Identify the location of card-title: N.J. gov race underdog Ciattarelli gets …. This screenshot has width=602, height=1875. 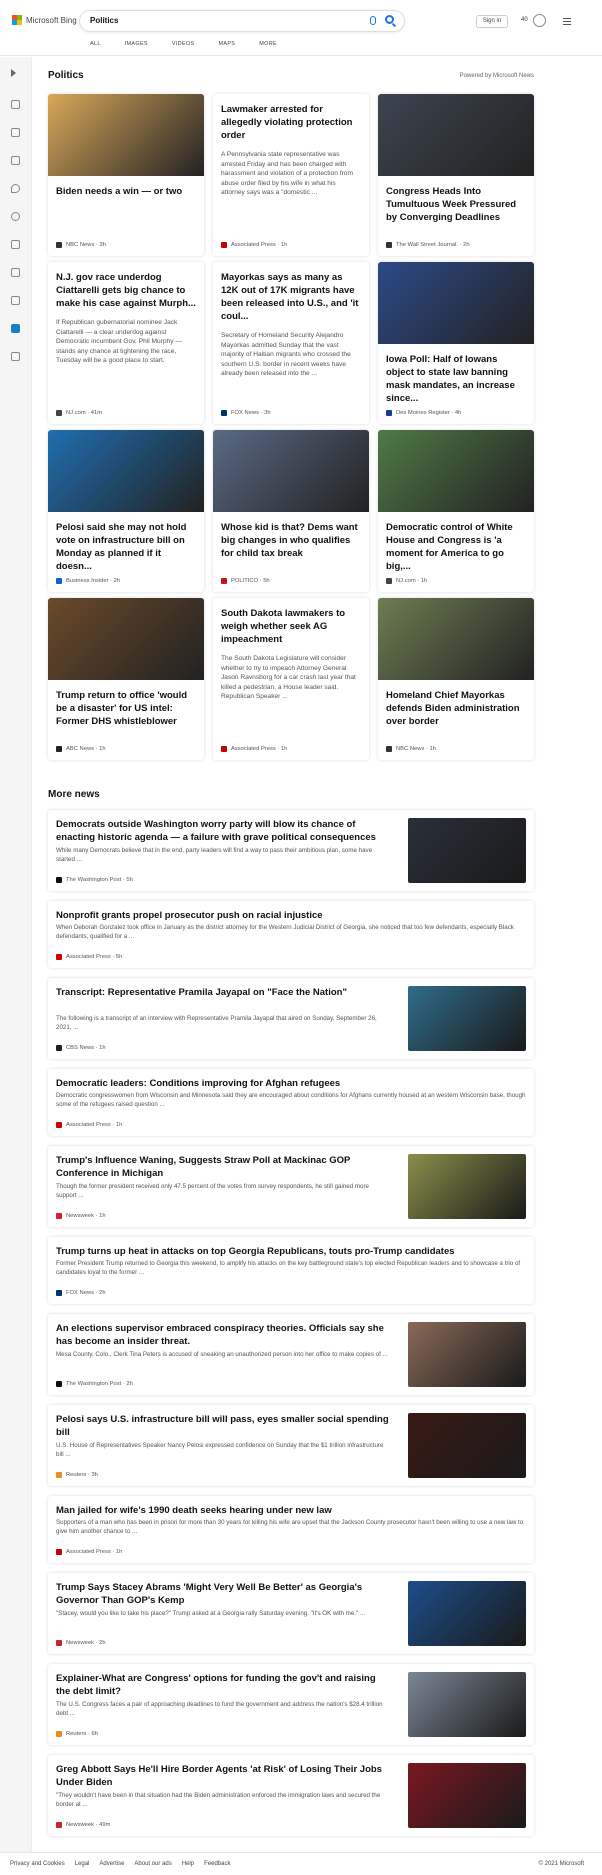
(126, 286).